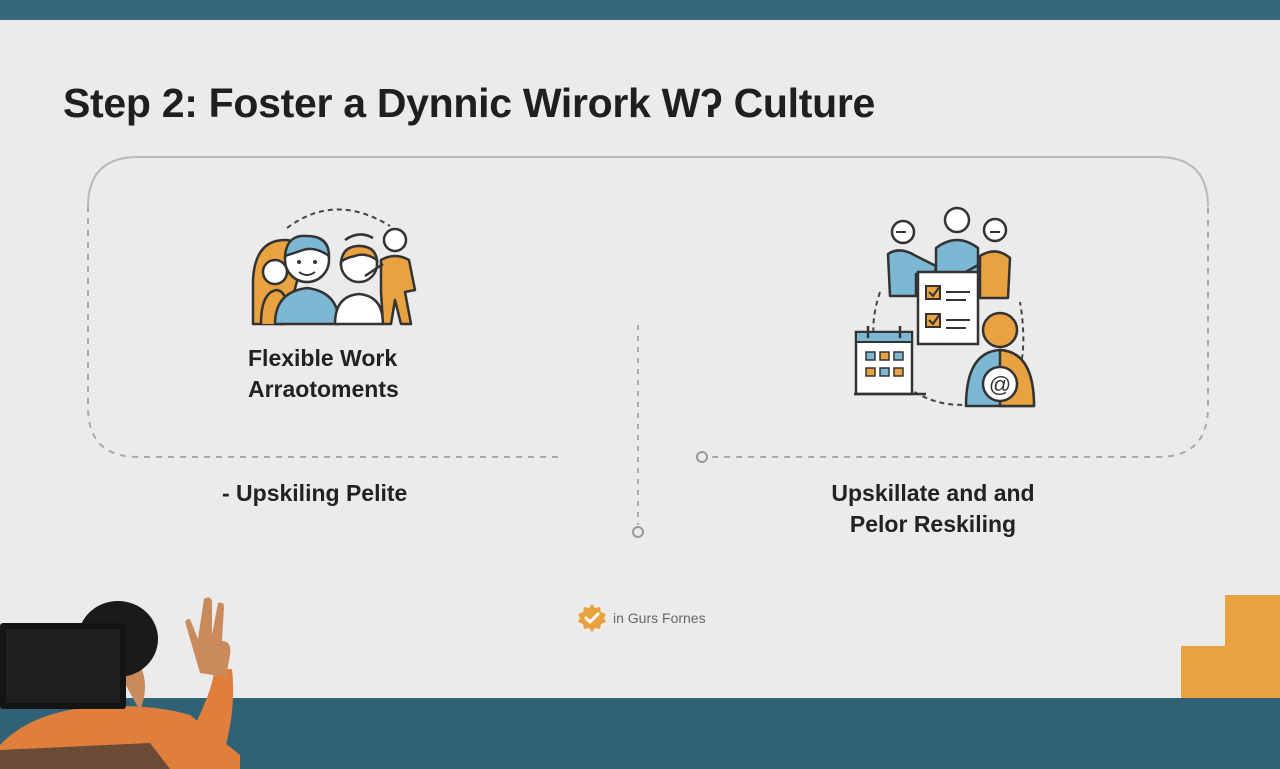 The height and width of the screenshot is (769, 1280). What do you see at coordinates (323, 374) in the screenshot?
I see `flexible-work-label: Flexible Work Arraotoments` at bounding box center [323, 374].